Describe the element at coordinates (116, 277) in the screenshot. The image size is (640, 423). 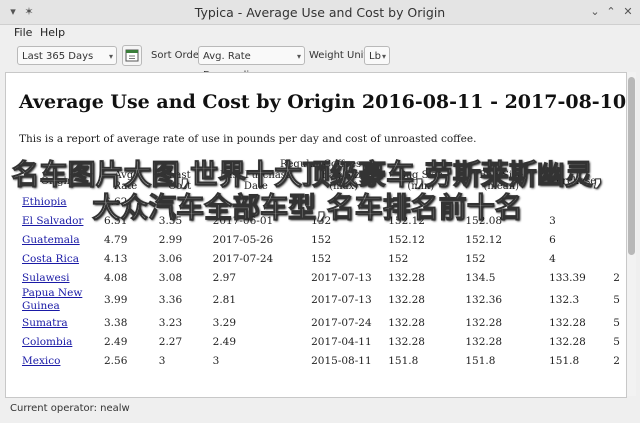
I see `table-cell: 4.08` at that location.